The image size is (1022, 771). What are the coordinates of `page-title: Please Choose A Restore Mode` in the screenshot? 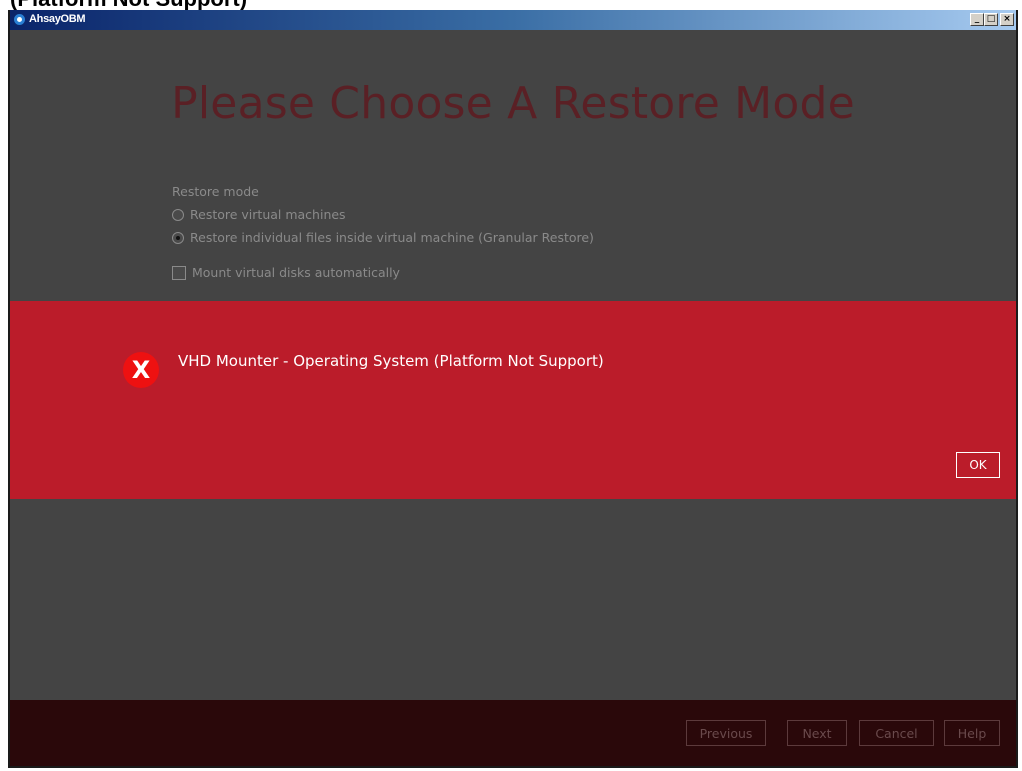 It's located at (513, 103).